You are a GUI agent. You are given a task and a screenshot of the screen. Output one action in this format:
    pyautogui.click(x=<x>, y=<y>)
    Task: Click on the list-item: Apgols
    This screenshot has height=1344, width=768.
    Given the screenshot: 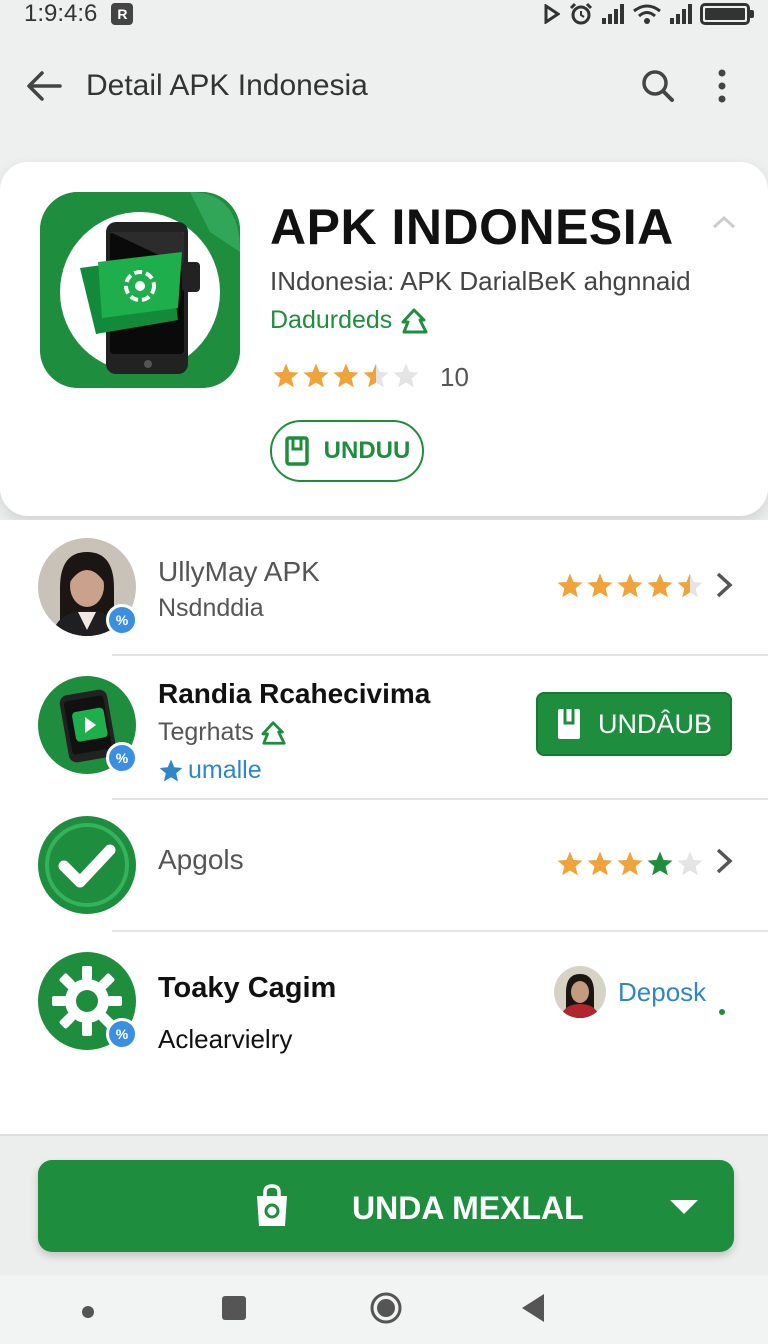 What is the action you would take?
    pyautogui.click(x=384, y=865)
    